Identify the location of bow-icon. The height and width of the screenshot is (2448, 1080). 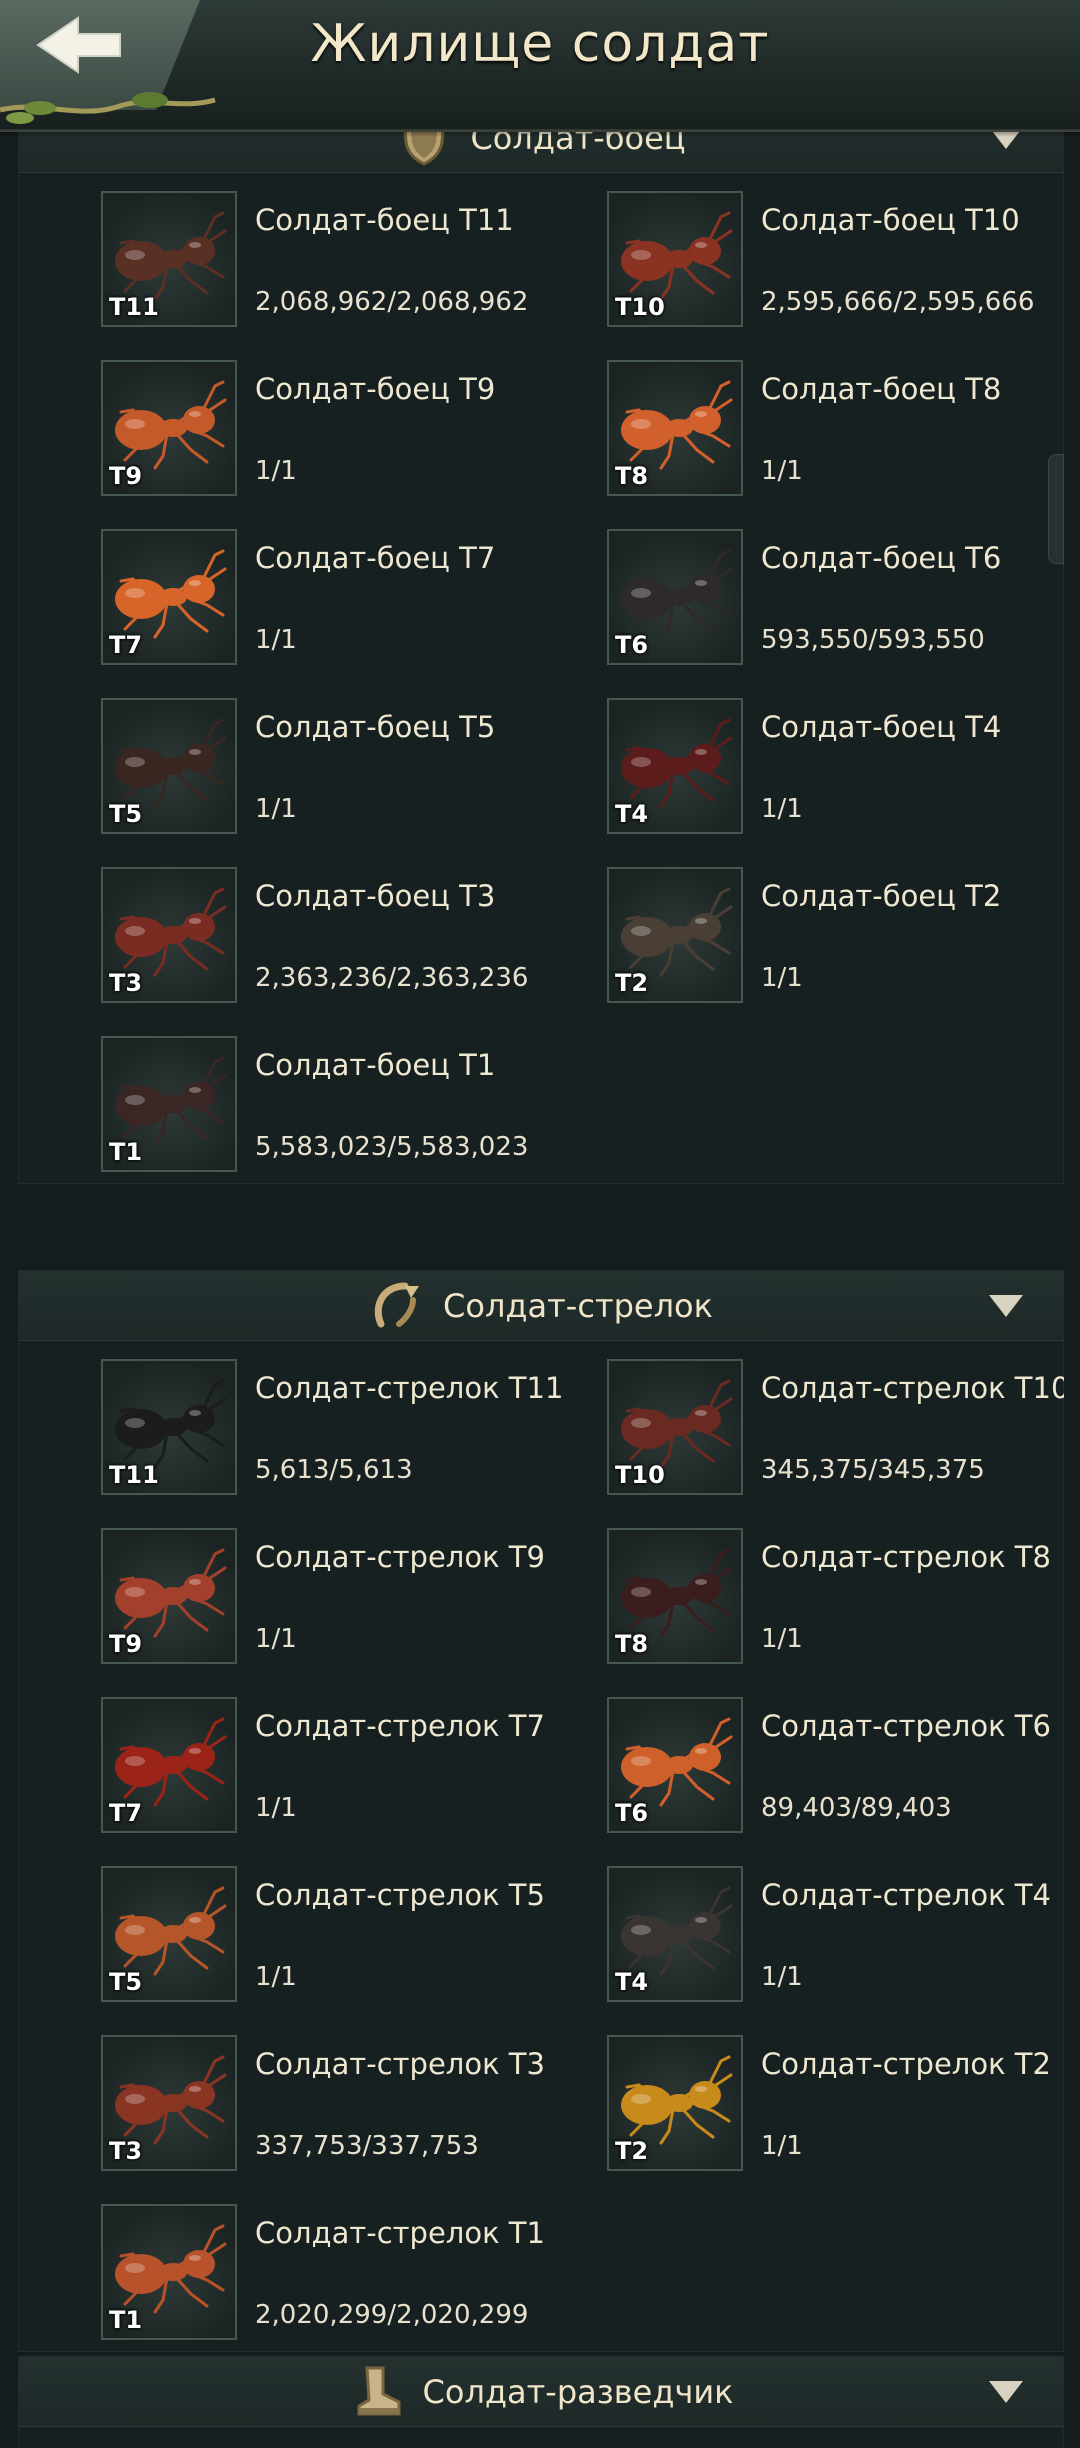
(397, 1306).